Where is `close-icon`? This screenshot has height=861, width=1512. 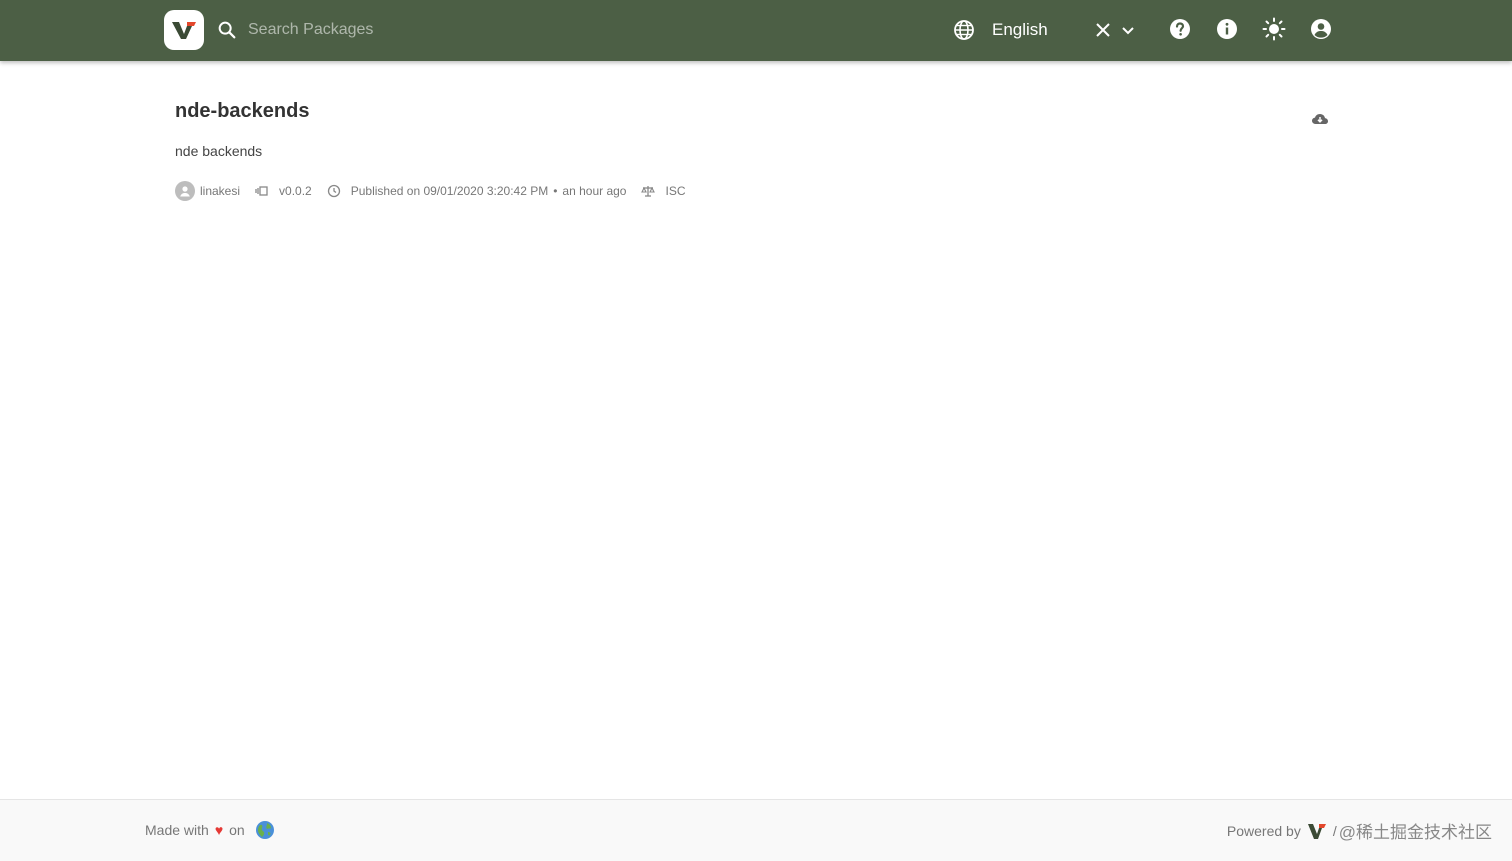 close-icon is located at coordinates (1103, 30).